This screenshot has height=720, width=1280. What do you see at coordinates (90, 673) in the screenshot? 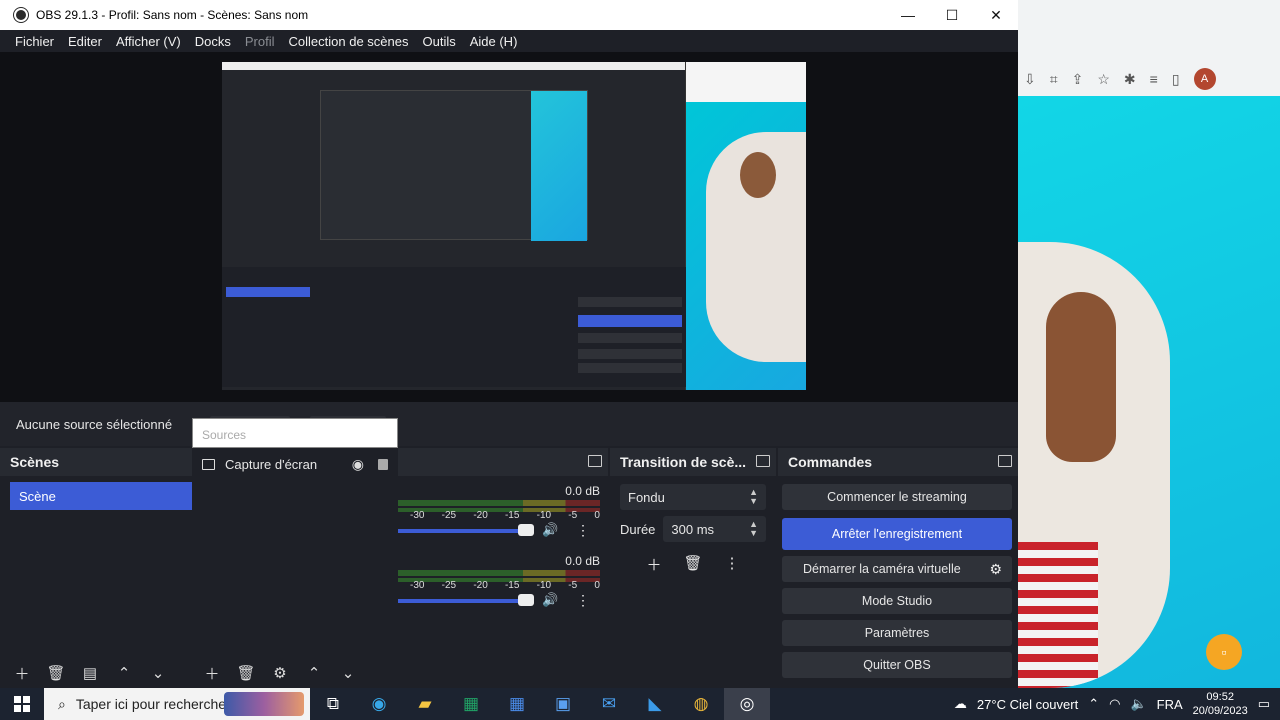
I see `scene-filters-icon: ▤` at bounding box center [90, 673].